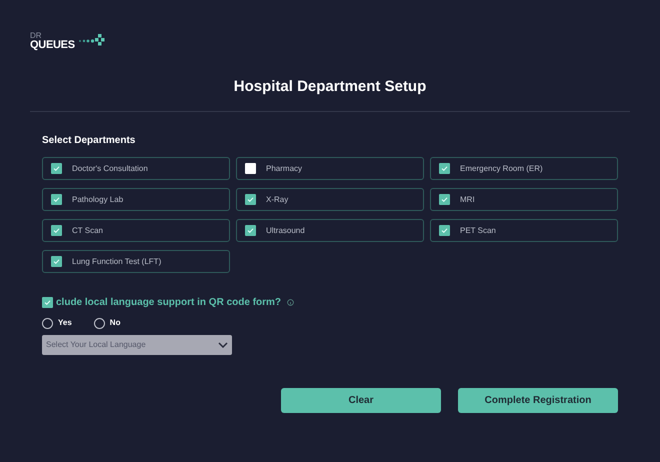 The height and width of the screenshot is (462, 660). I want to click on department-option: Emergency Room (ER), so click(524, 168).